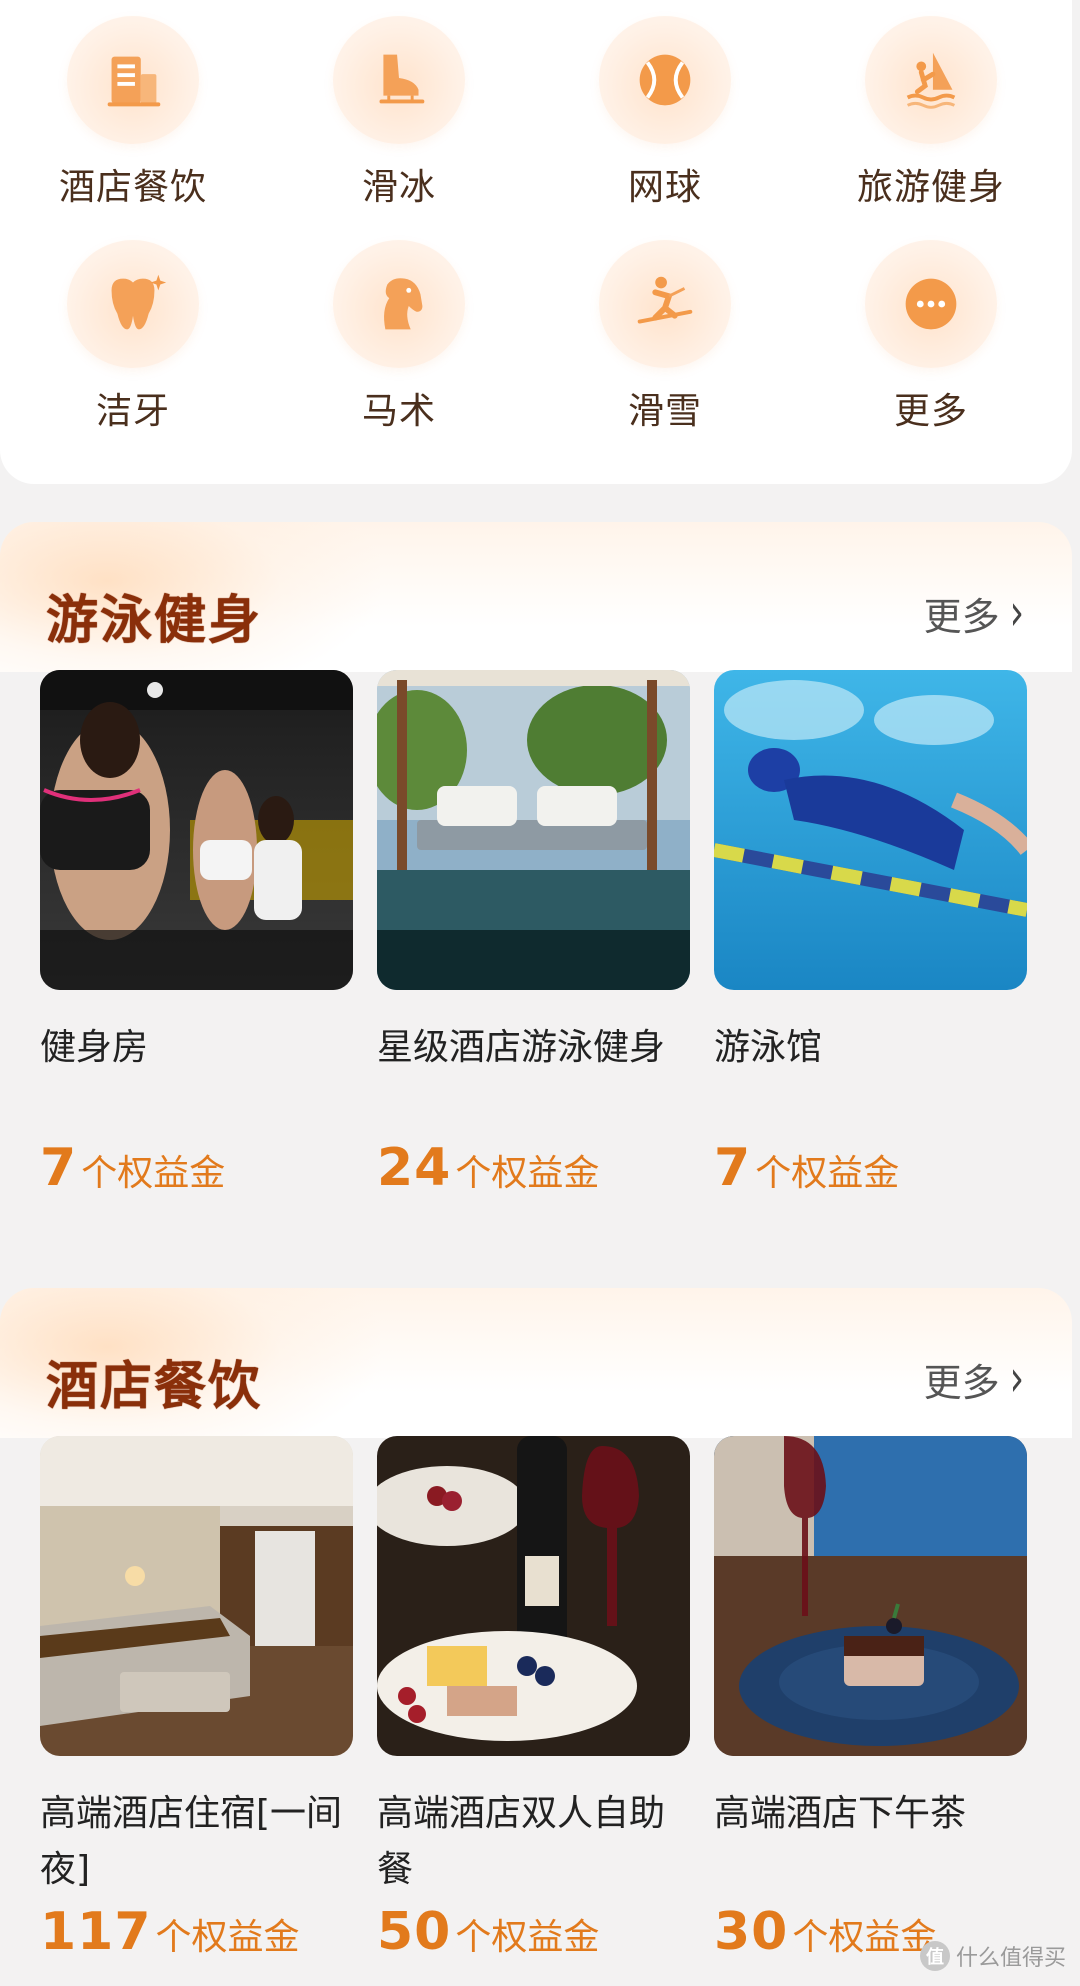 This screenshot has width=1080, height=1986. What do you see at coordinates (196, 830) in the screenshot?
I see `gym-treadmill-photo` at bounding box center [196, 830].